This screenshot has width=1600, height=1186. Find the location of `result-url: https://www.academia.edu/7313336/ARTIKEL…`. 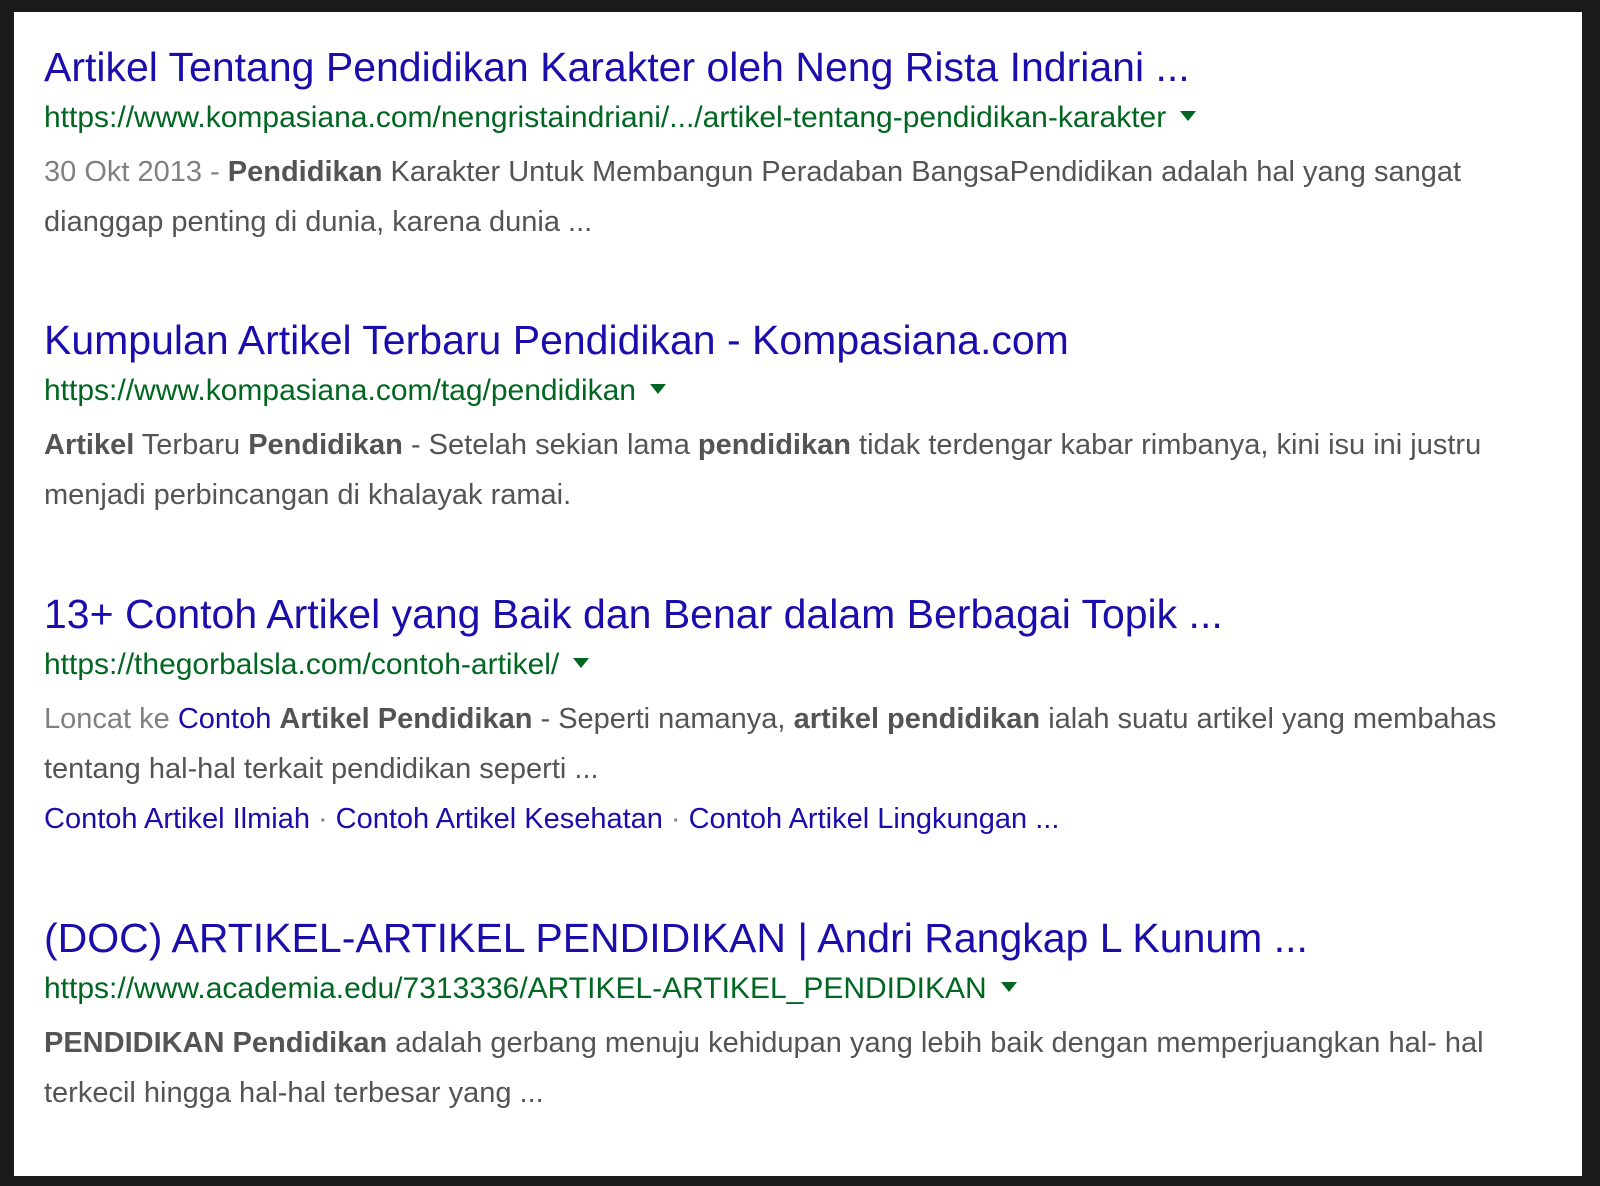

result-url: https://www.academia.edu/7313336/ARTIKEL… is located at coordinates (515, 988).